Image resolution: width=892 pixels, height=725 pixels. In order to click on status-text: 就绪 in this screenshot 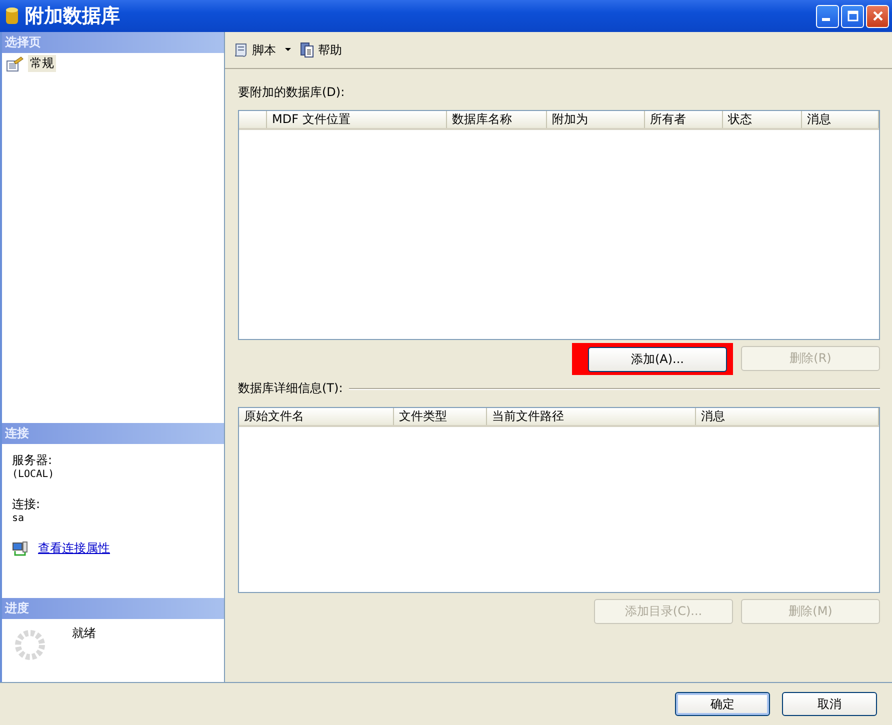, I will do `click(84, 633)`.